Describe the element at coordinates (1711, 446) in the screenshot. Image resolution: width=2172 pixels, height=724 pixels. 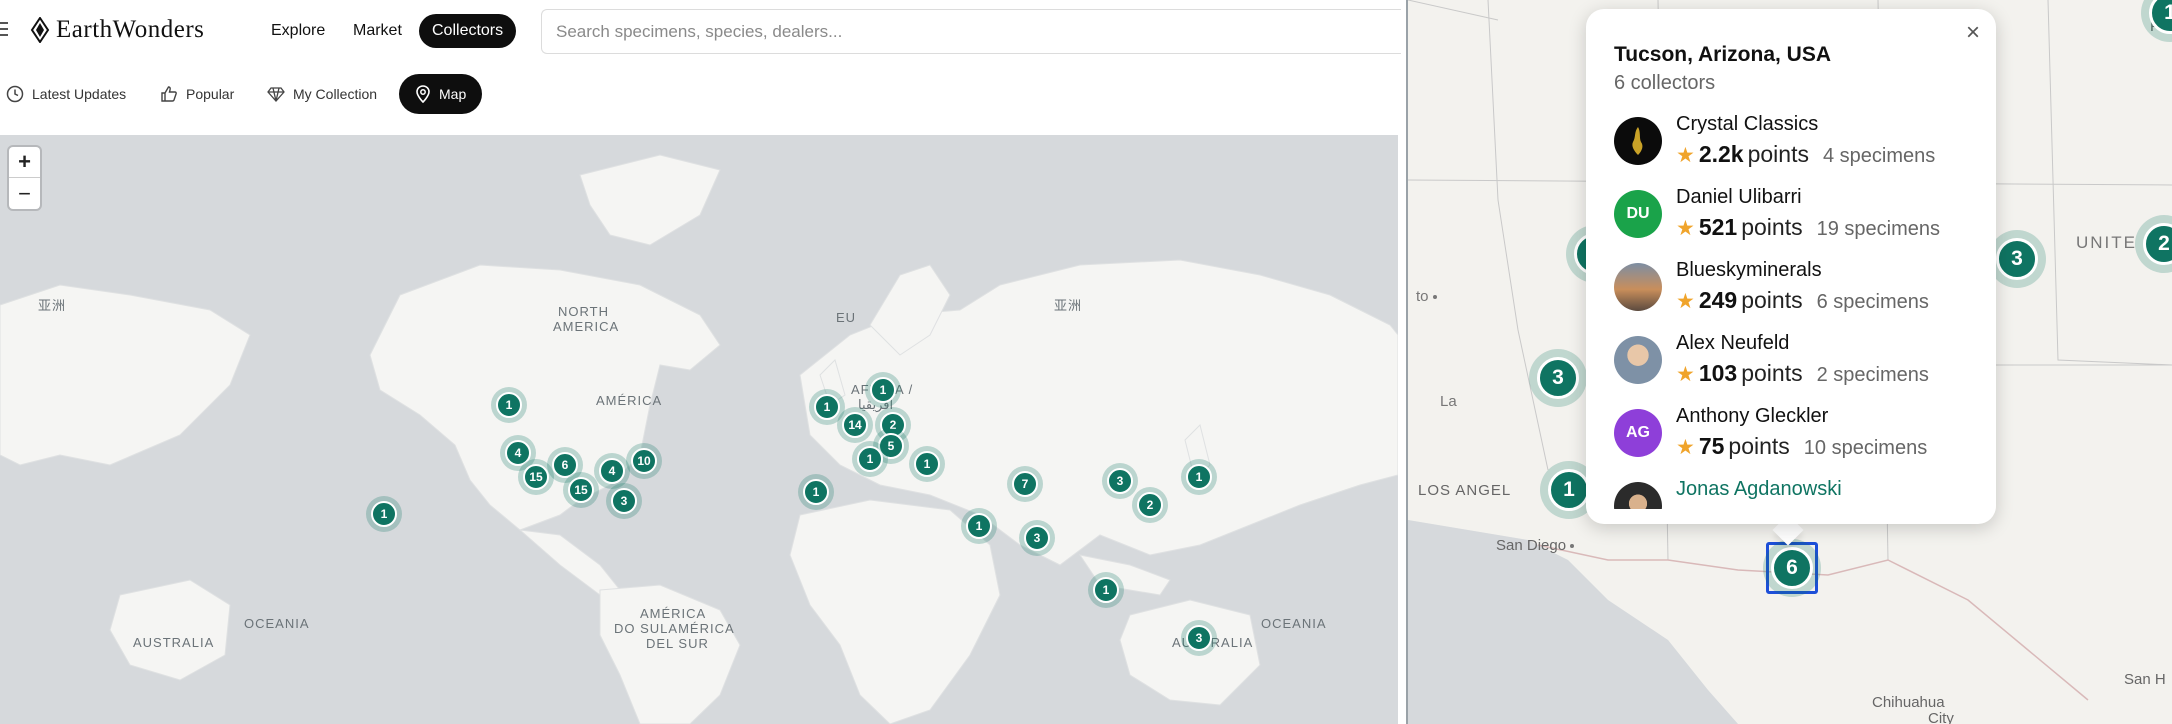
I see `collector-points: 75` at that location.